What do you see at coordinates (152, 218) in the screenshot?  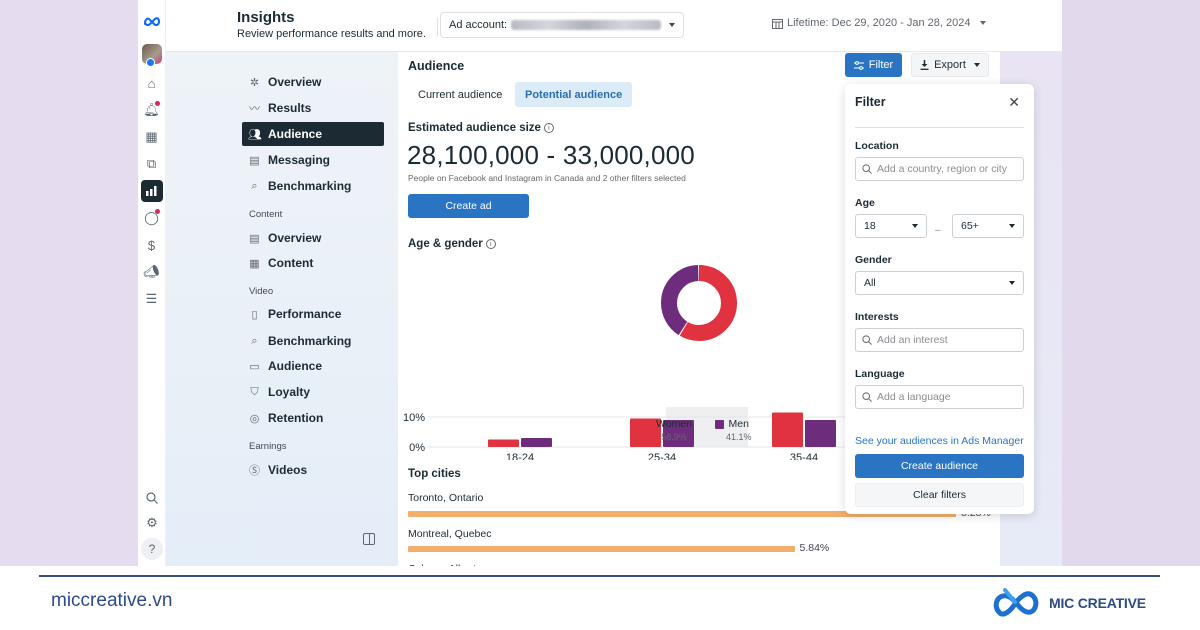 I see `inbox-icon: ◯` at bounding box center [152, 218].